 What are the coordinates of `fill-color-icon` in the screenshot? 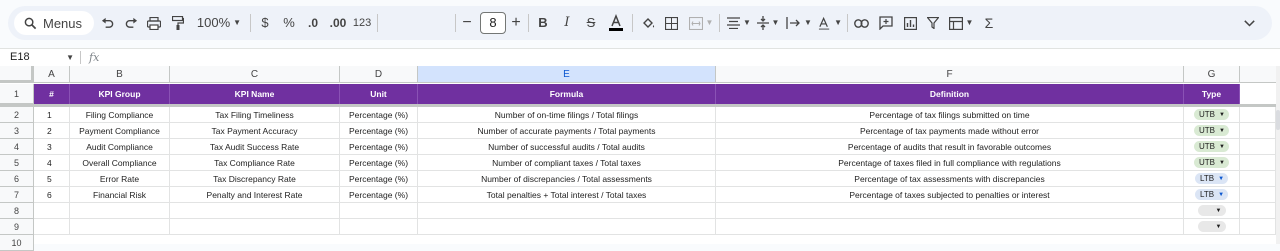 It's located at (648, 23).